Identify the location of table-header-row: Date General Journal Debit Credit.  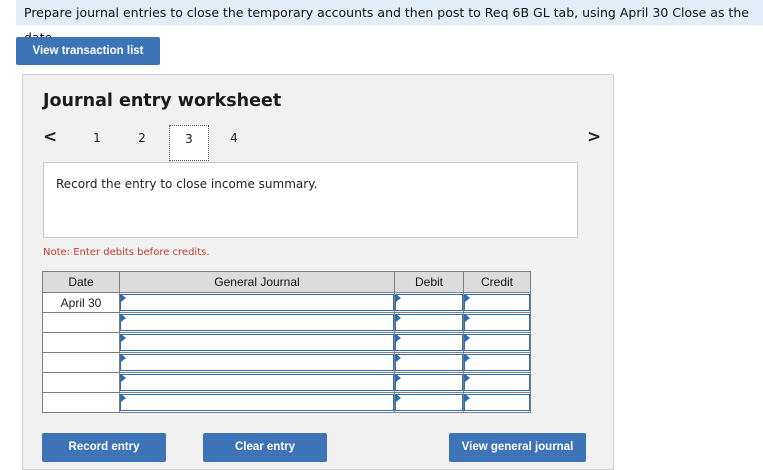
(286, 282).